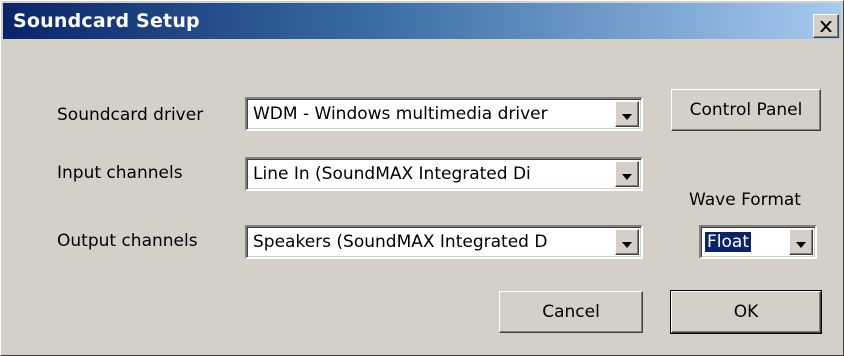  Describe the element at coordinates (422, 21) in the screenshot. I see `title-bar: Soundcard Setup` at that location.